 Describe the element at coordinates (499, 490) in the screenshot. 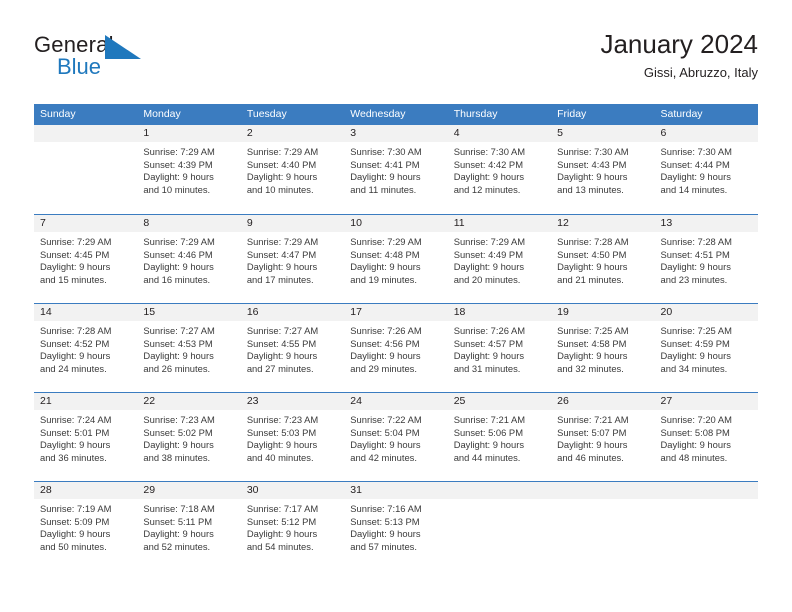

I see `day-number` at that location.